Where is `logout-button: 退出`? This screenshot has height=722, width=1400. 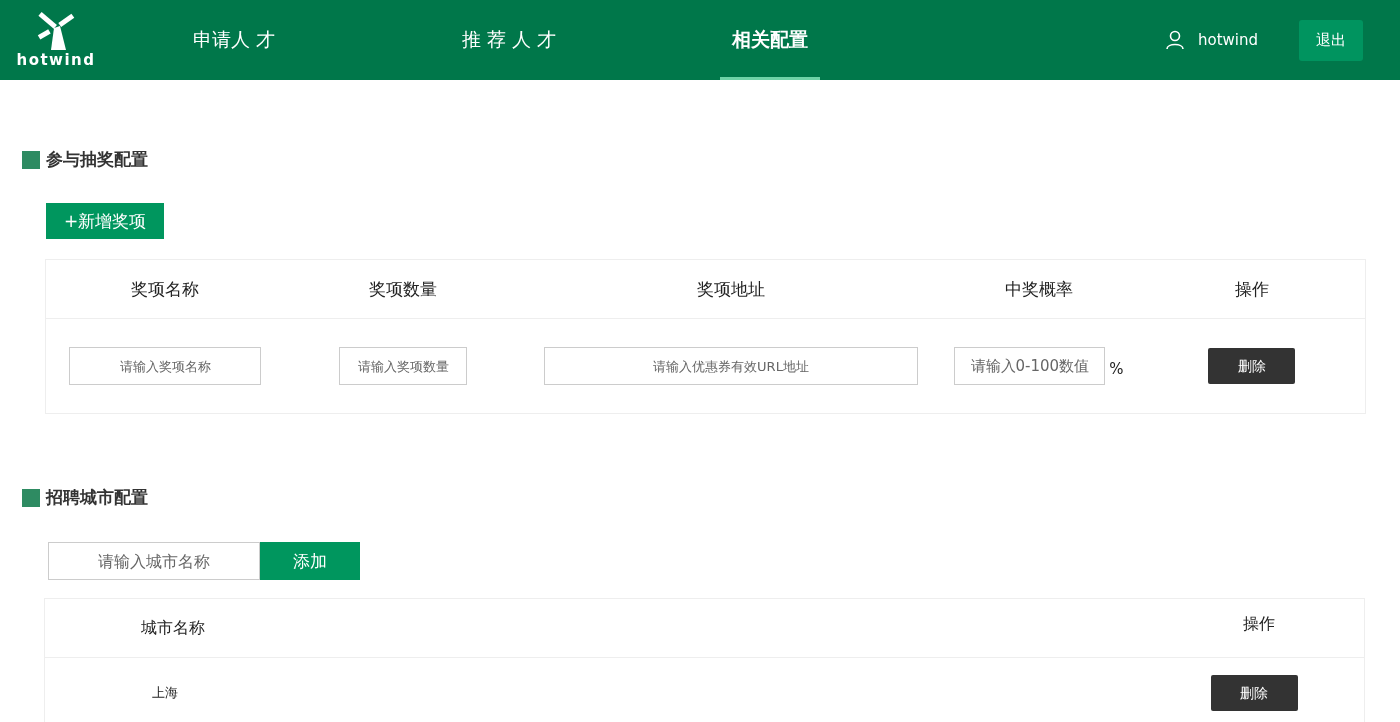 logout-button: 退出 is located at coordinates (1331, 40).